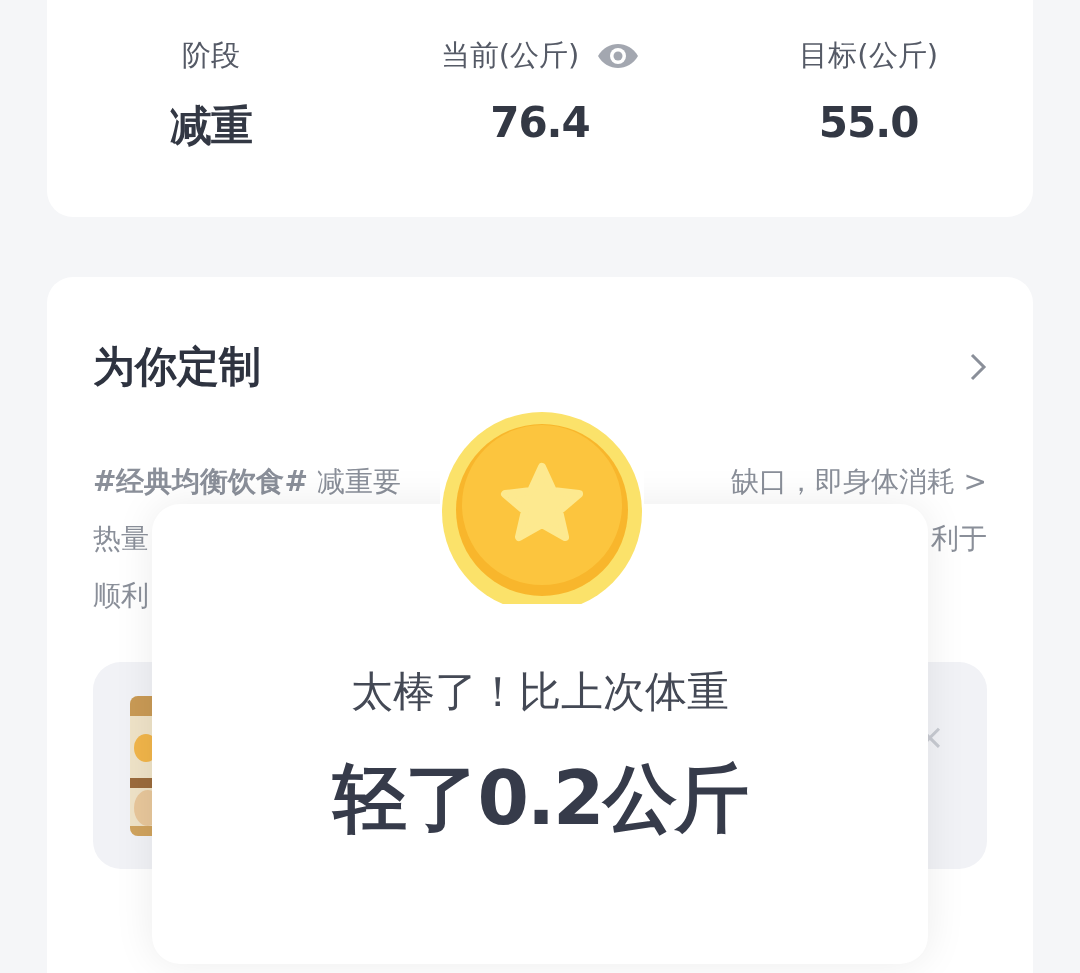 The height and width of the screenshot is (973, 1080). I want to click on stat-label: 阶段, so click(211, 55).